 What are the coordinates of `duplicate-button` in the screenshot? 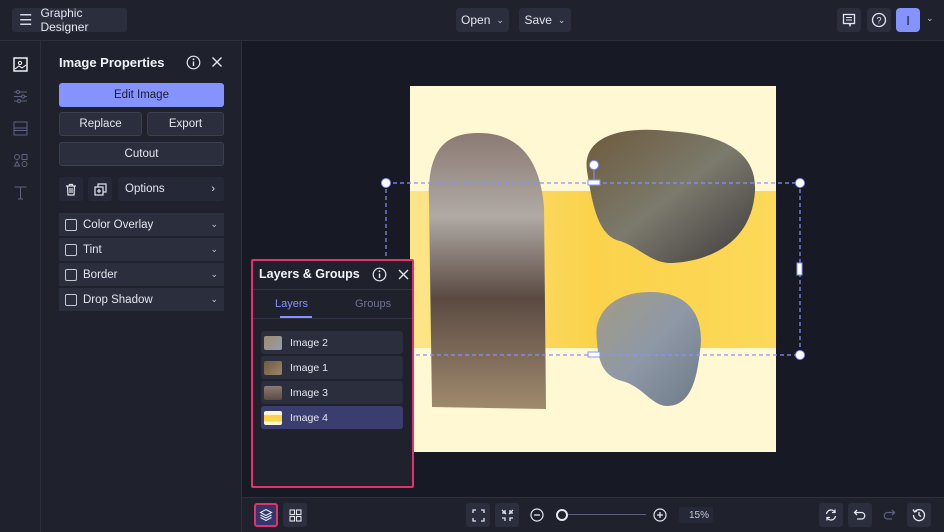 It's located at (100, 189).